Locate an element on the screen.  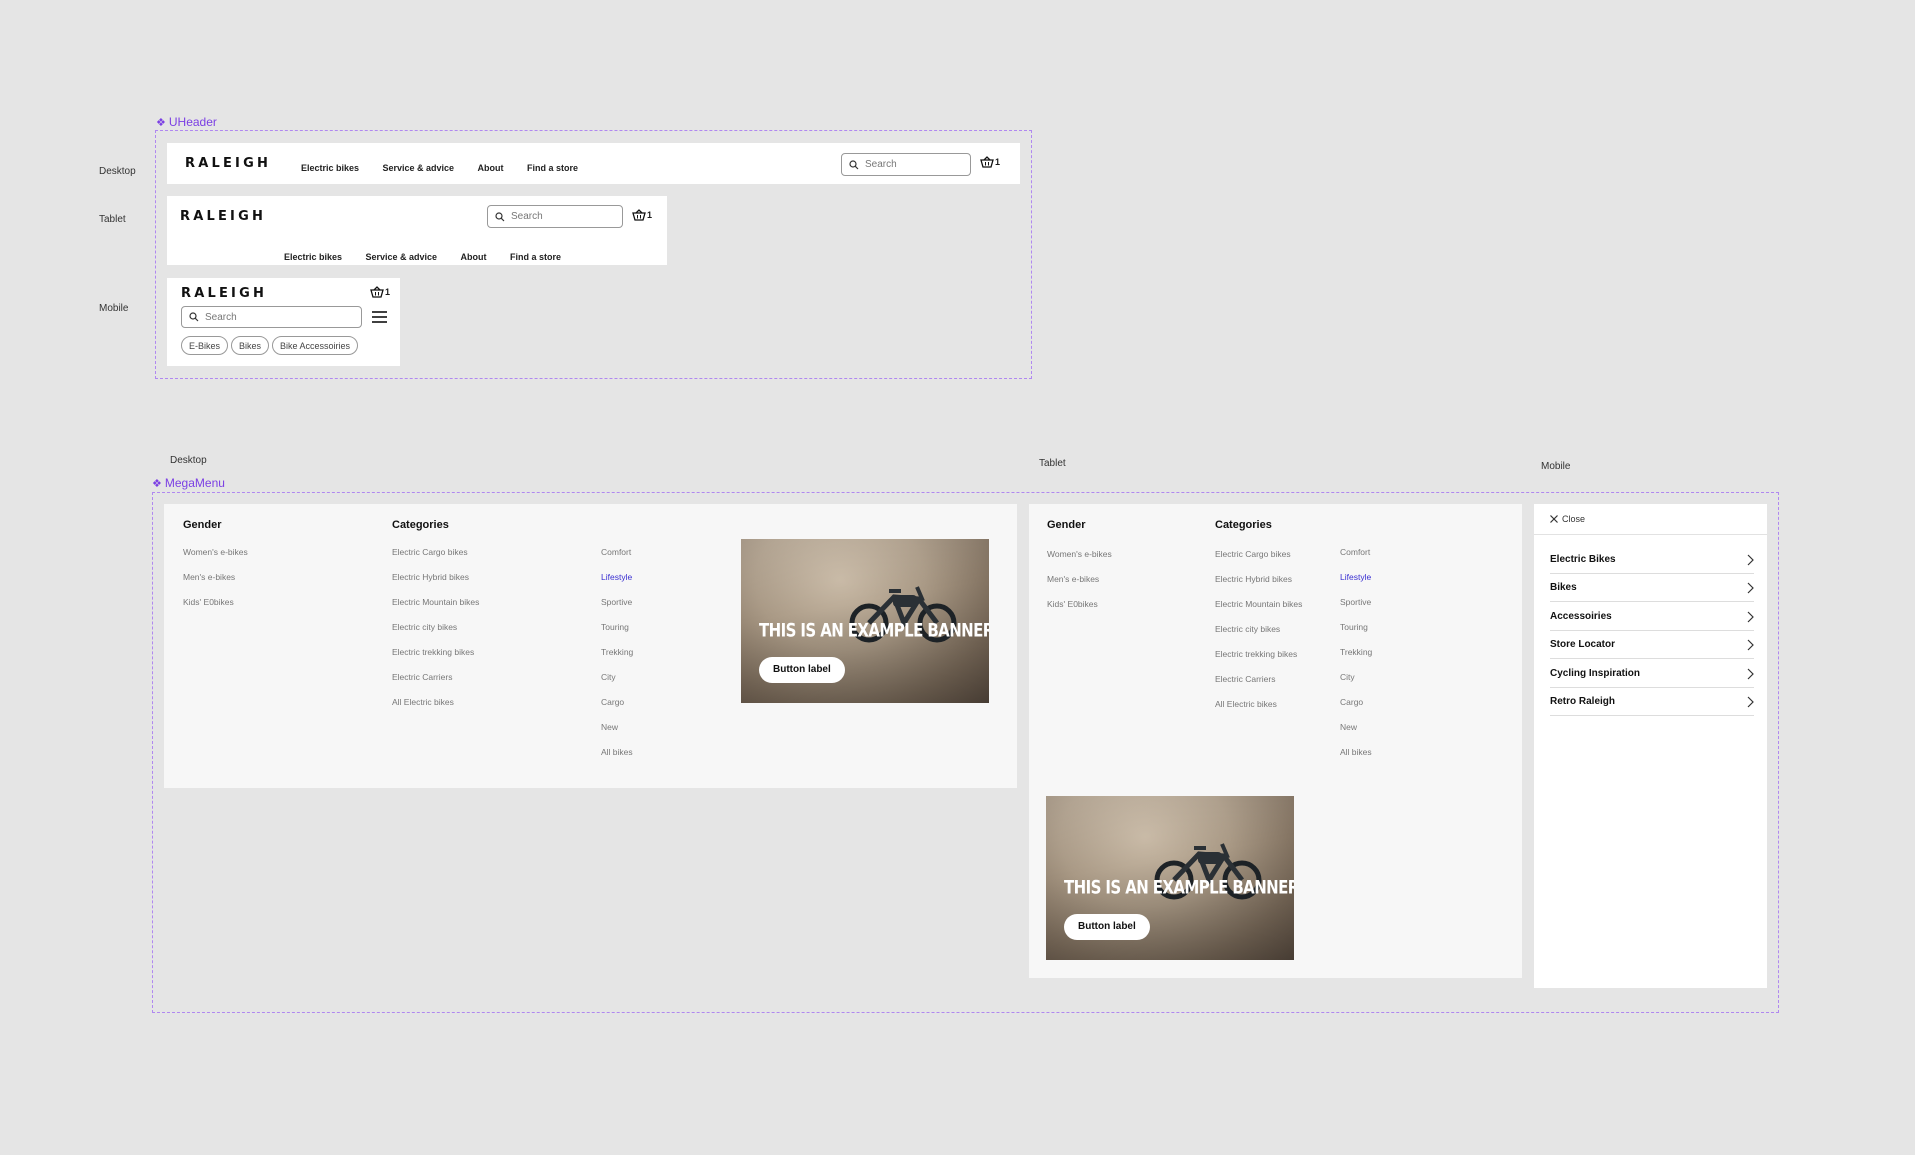
mobile-menu-item-bikes: Bikes is located at coordinates (1652, 588).